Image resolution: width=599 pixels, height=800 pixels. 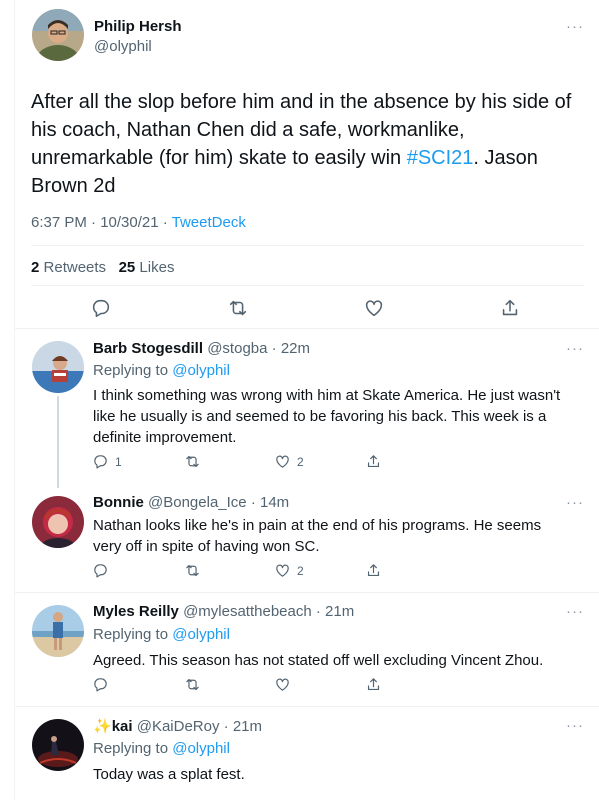 I want to click on tweet-source-link: TweetDeck, so click(x=209, y=222).